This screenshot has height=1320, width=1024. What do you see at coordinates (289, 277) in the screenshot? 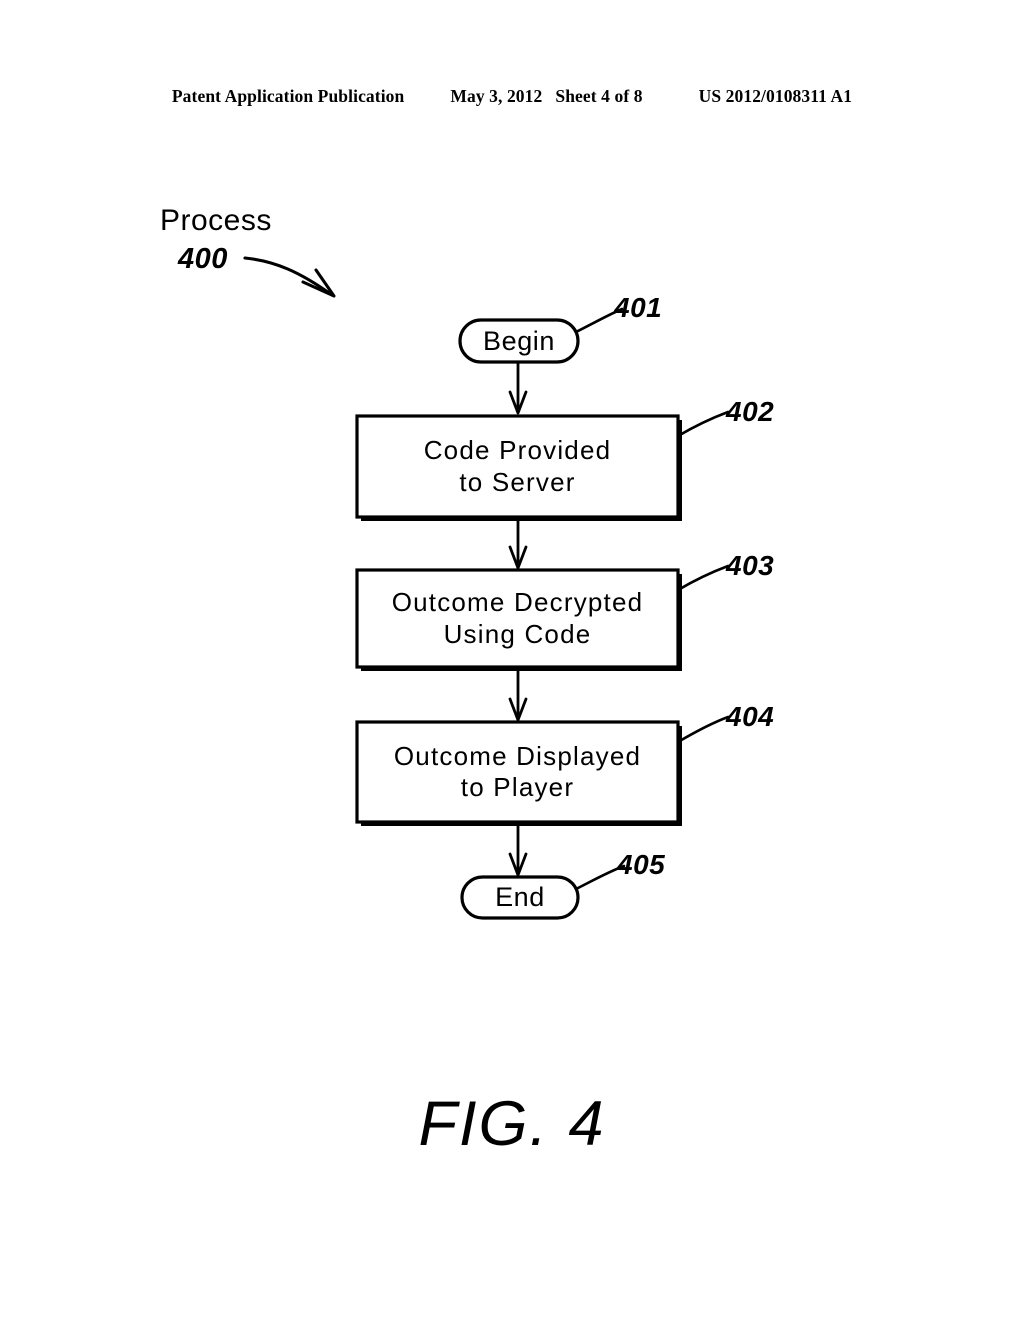
I see `process-400-leader-arrow` at bounding box center [289, 277].